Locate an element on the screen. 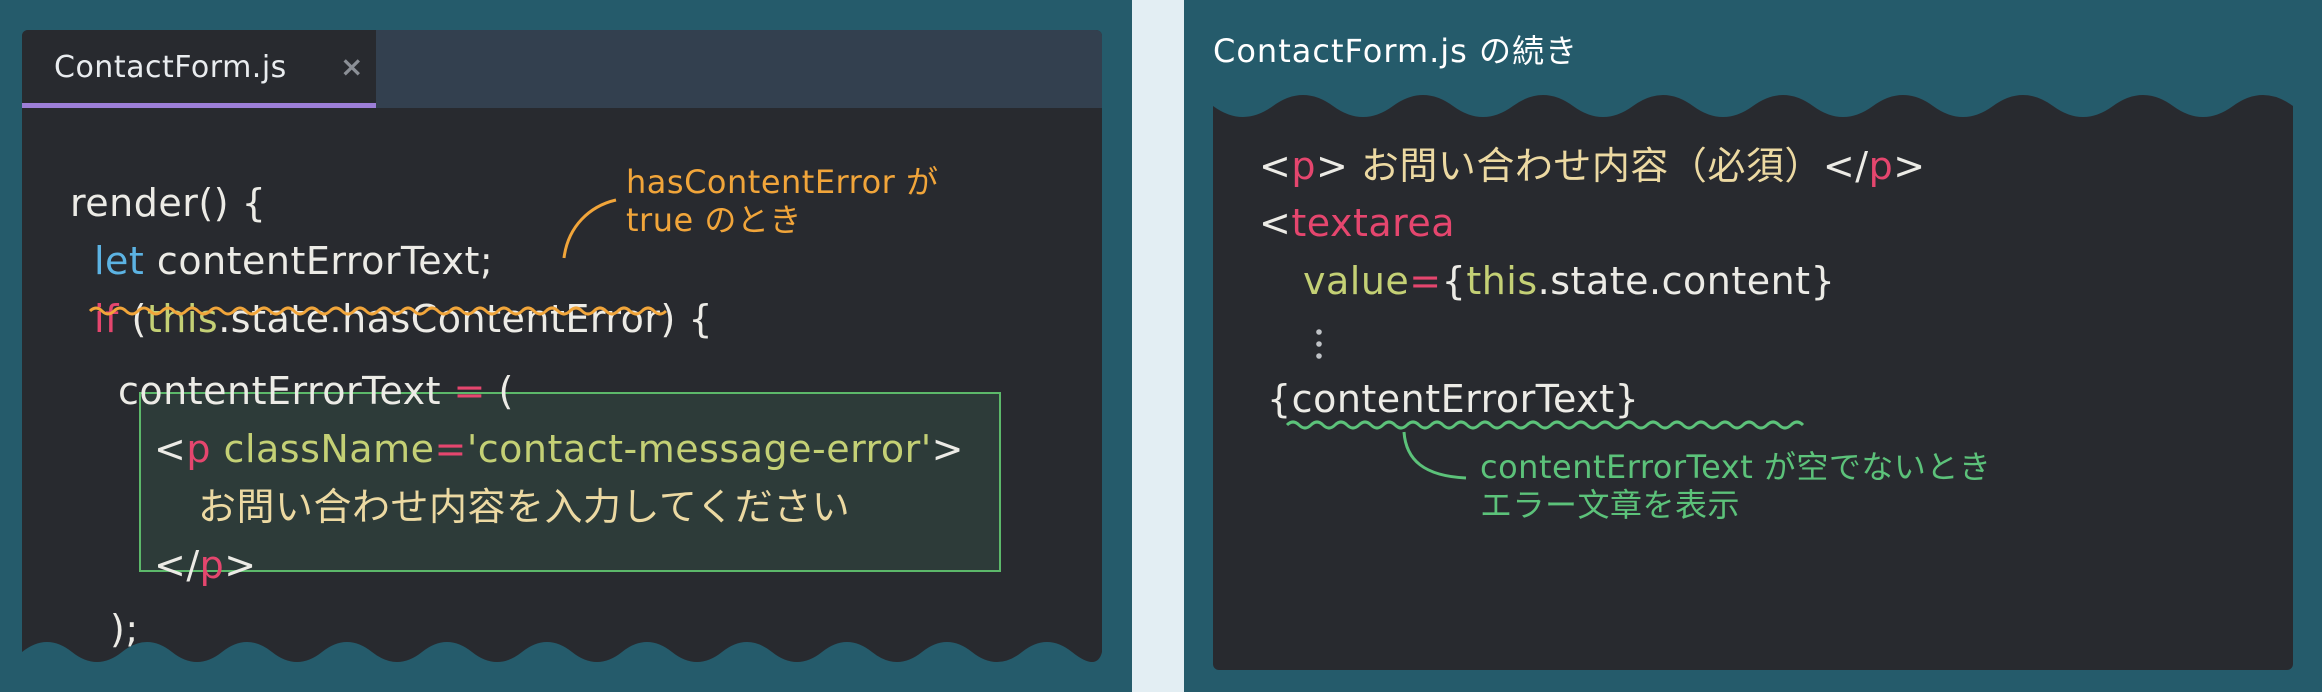  annotation-has-content-error: hasContentError が true のとき is located at coordinates (782, 201).